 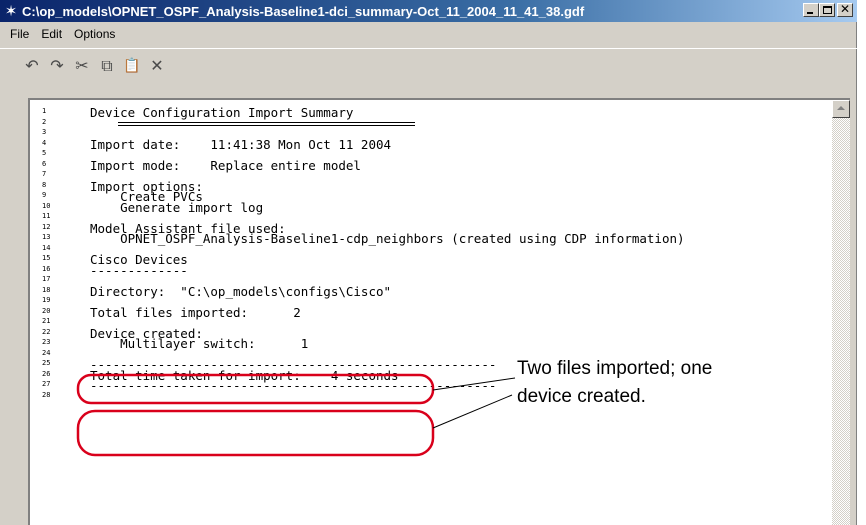 I want to click on line-number: 27, so click(x=46, y=384).